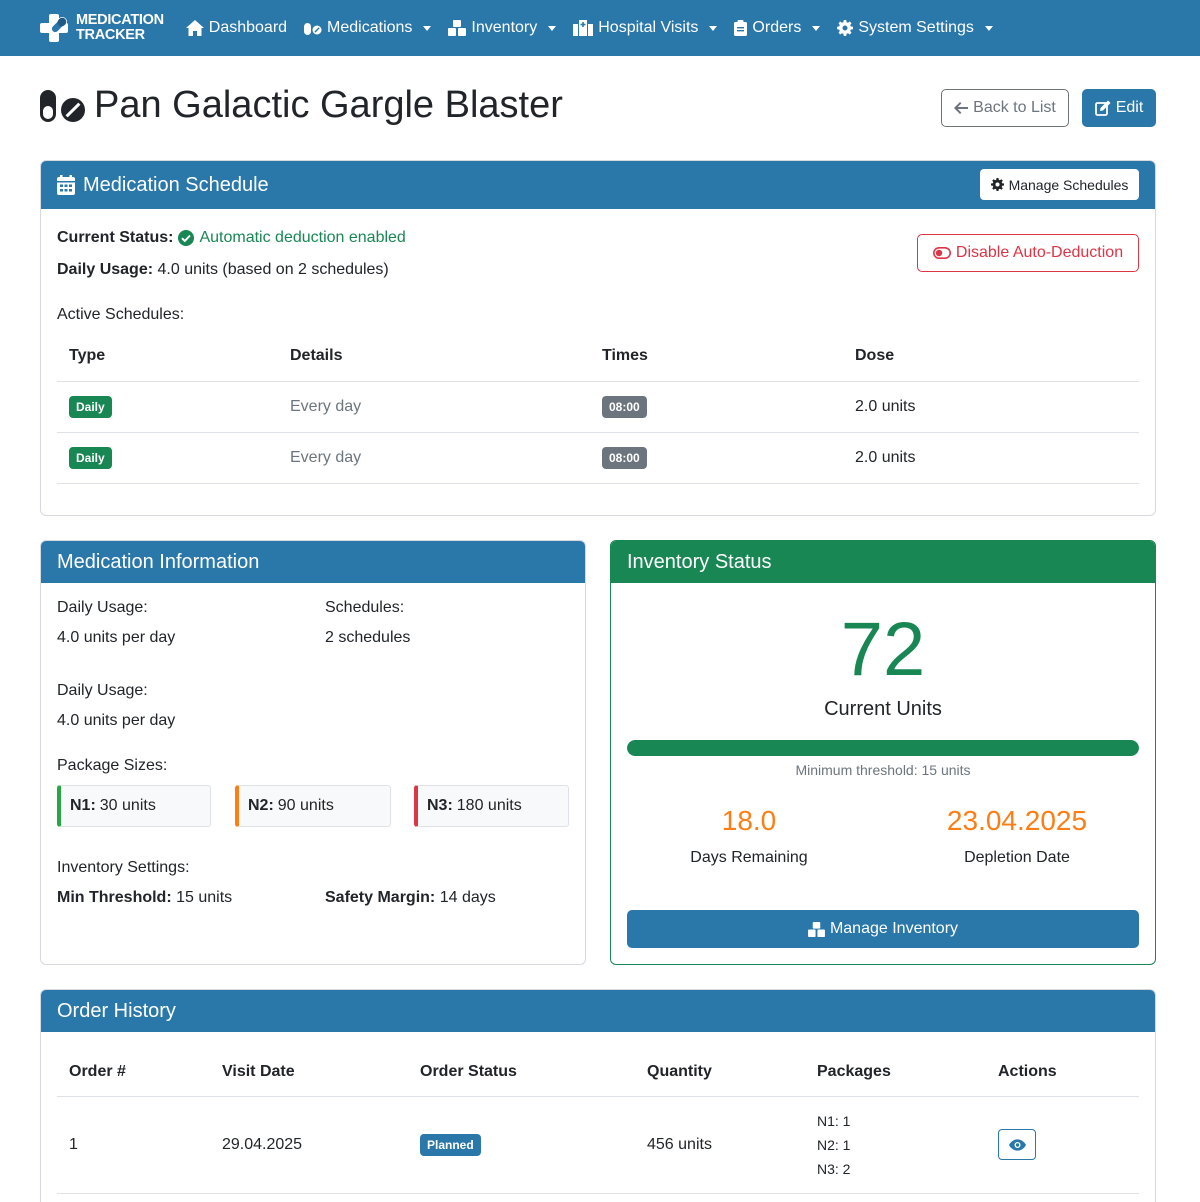 The width and height of the screenshot is (1200, 1202). What do you see at coordinates (598, 185) in the screenshot?
I see `schedule-card-header: Medication Schedule Manage Schedules` at bounding box center [598, 185].